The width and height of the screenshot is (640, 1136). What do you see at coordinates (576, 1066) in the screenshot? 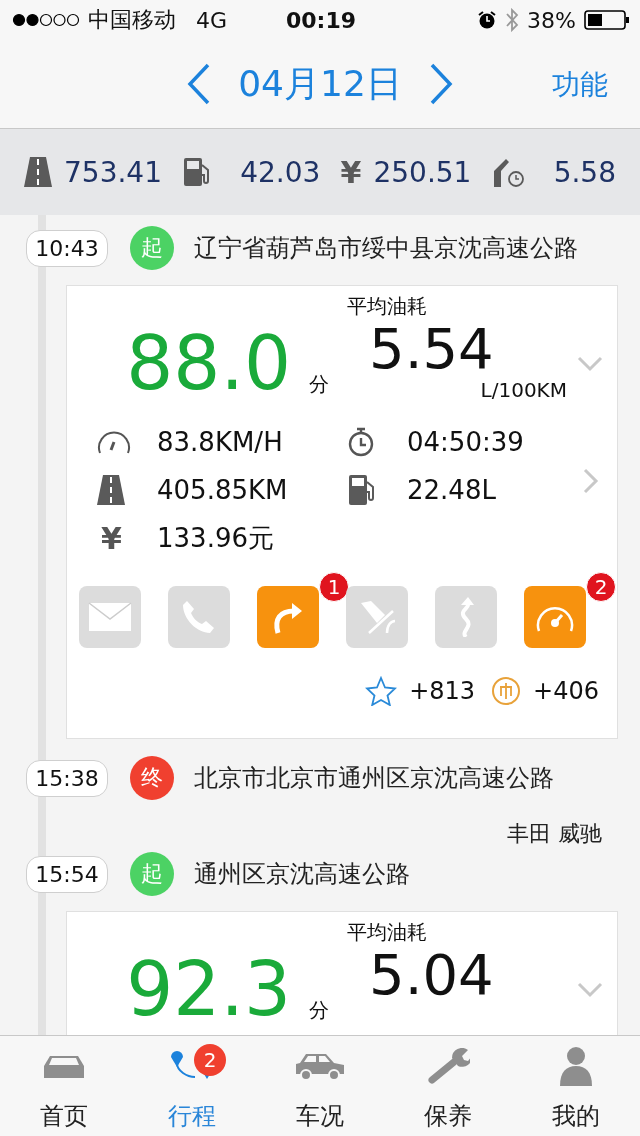
I see `person-icon` at bounding box center [576, 1066].